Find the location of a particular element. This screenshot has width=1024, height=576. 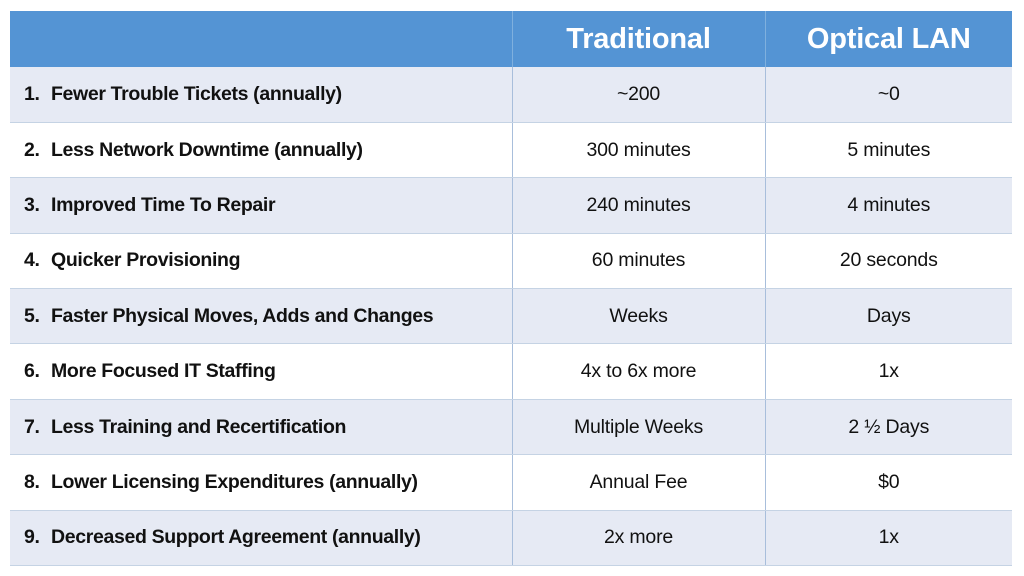

cell-optical-lan: 20 seconds is located at coordinates (888, 261).